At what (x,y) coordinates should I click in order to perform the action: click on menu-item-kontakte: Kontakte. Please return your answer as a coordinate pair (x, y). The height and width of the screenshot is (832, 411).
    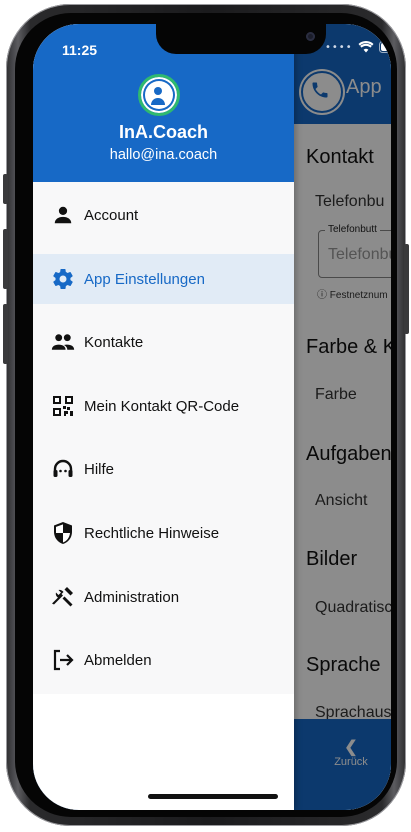
    Looking at the image, I should click on (163, 342).